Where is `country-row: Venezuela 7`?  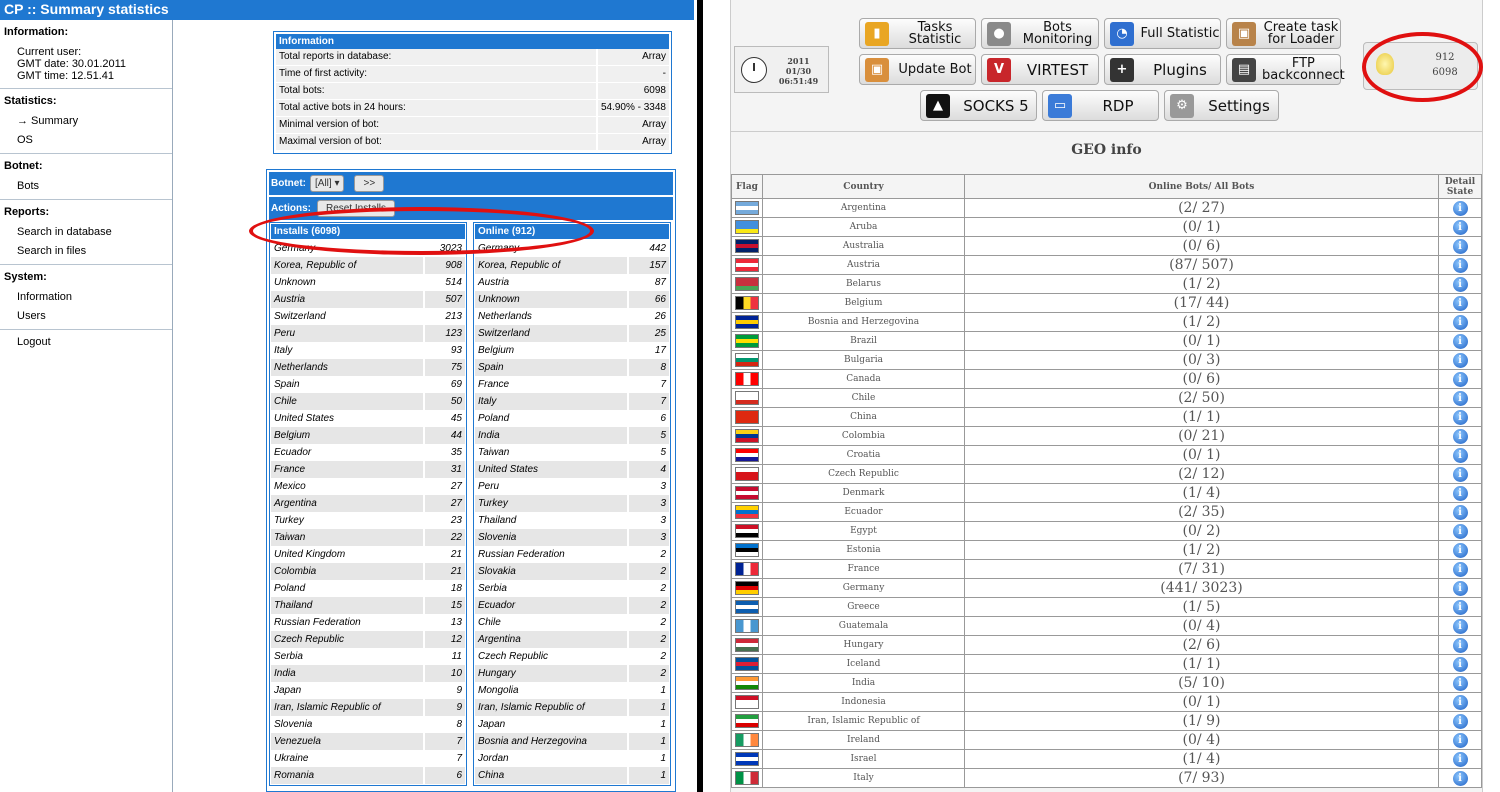 country-row: Venezuela 7 is located at coordinates (368, 741).